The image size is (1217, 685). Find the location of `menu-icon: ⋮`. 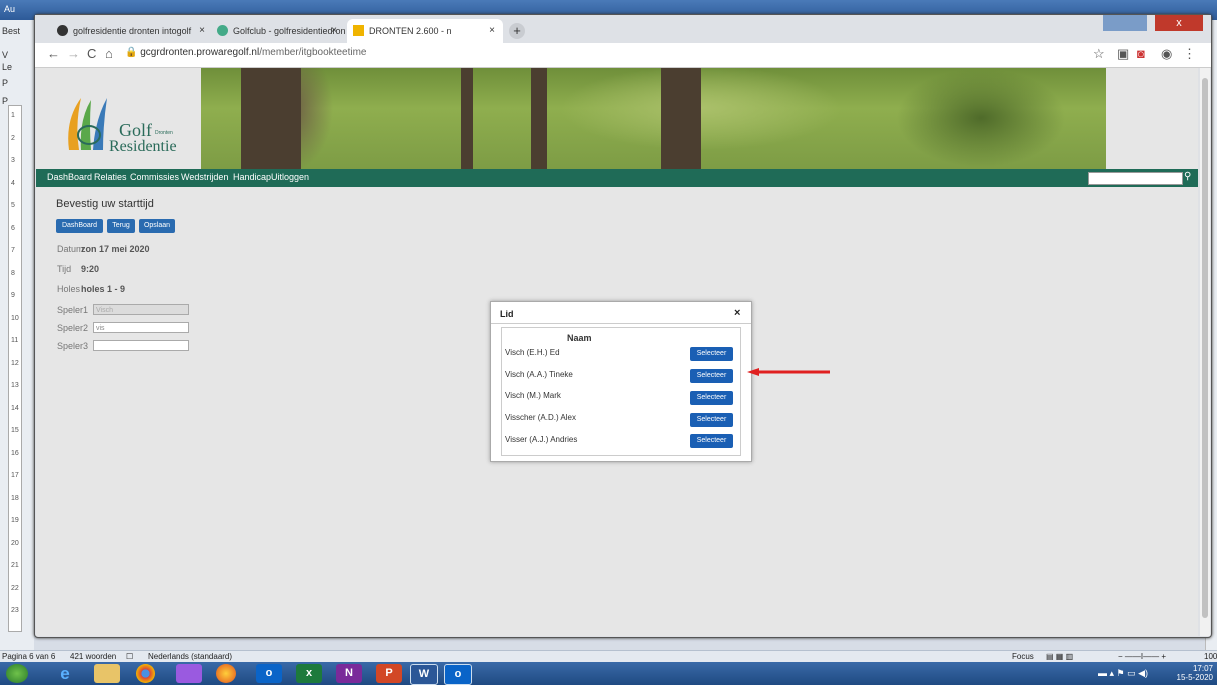

menu-icon: ⋮ is located at coordinates (1189, 54).